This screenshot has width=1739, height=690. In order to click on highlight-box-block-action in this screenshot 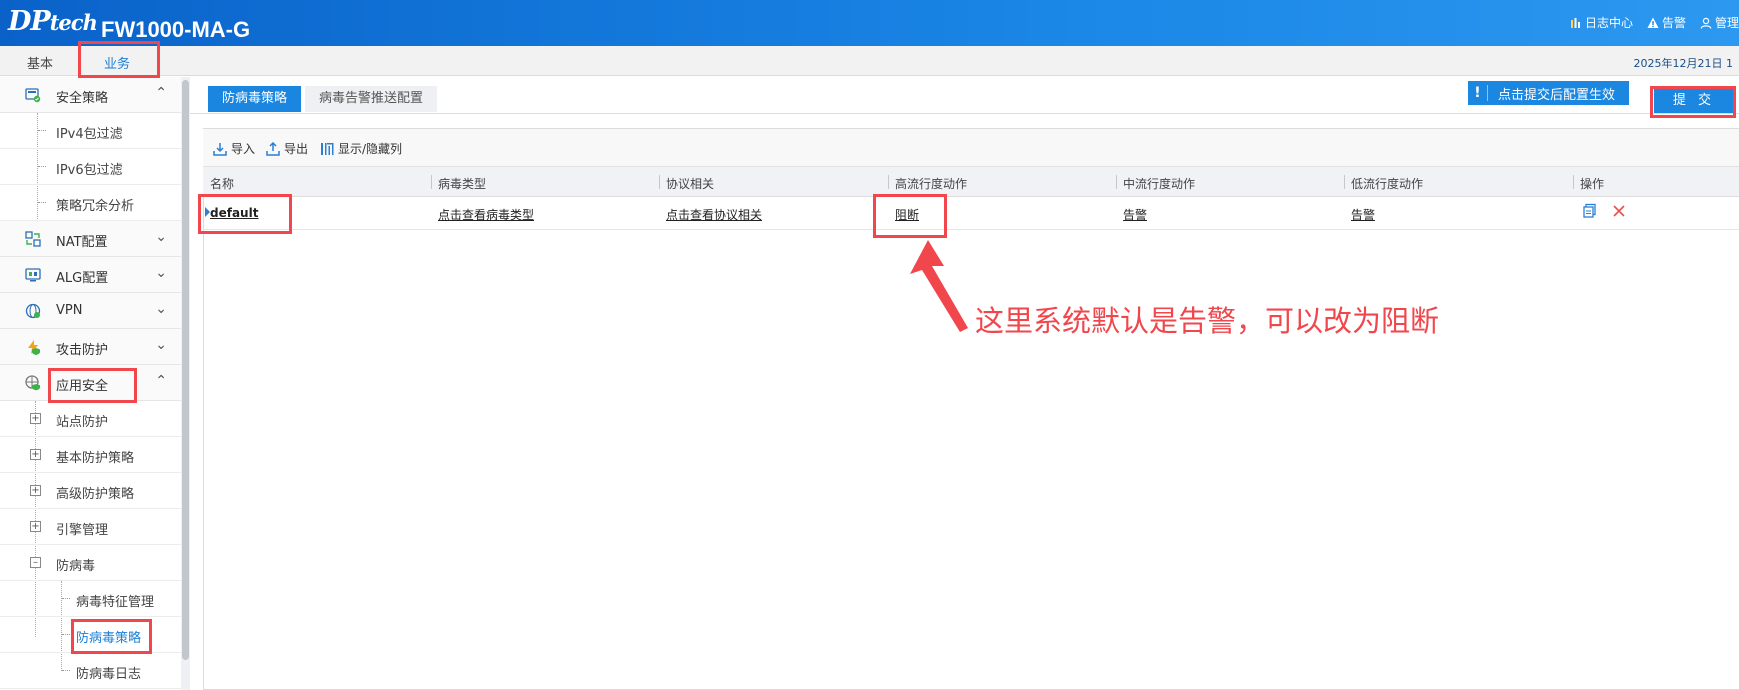, I will do `click(910, 216)`.